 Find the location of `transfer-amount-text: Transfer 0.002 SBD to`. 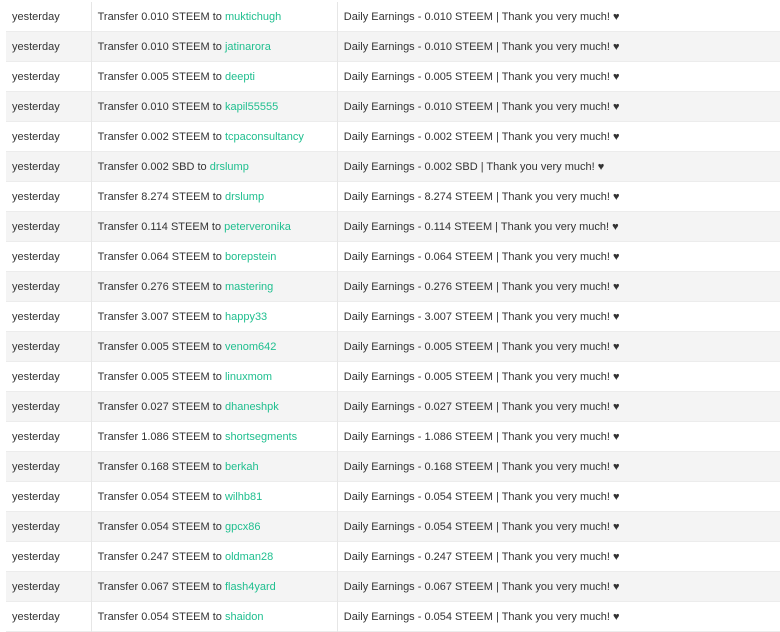

transfer-amount-text: Transfer 0.002 SBD to is located at coordinates (152, 166).